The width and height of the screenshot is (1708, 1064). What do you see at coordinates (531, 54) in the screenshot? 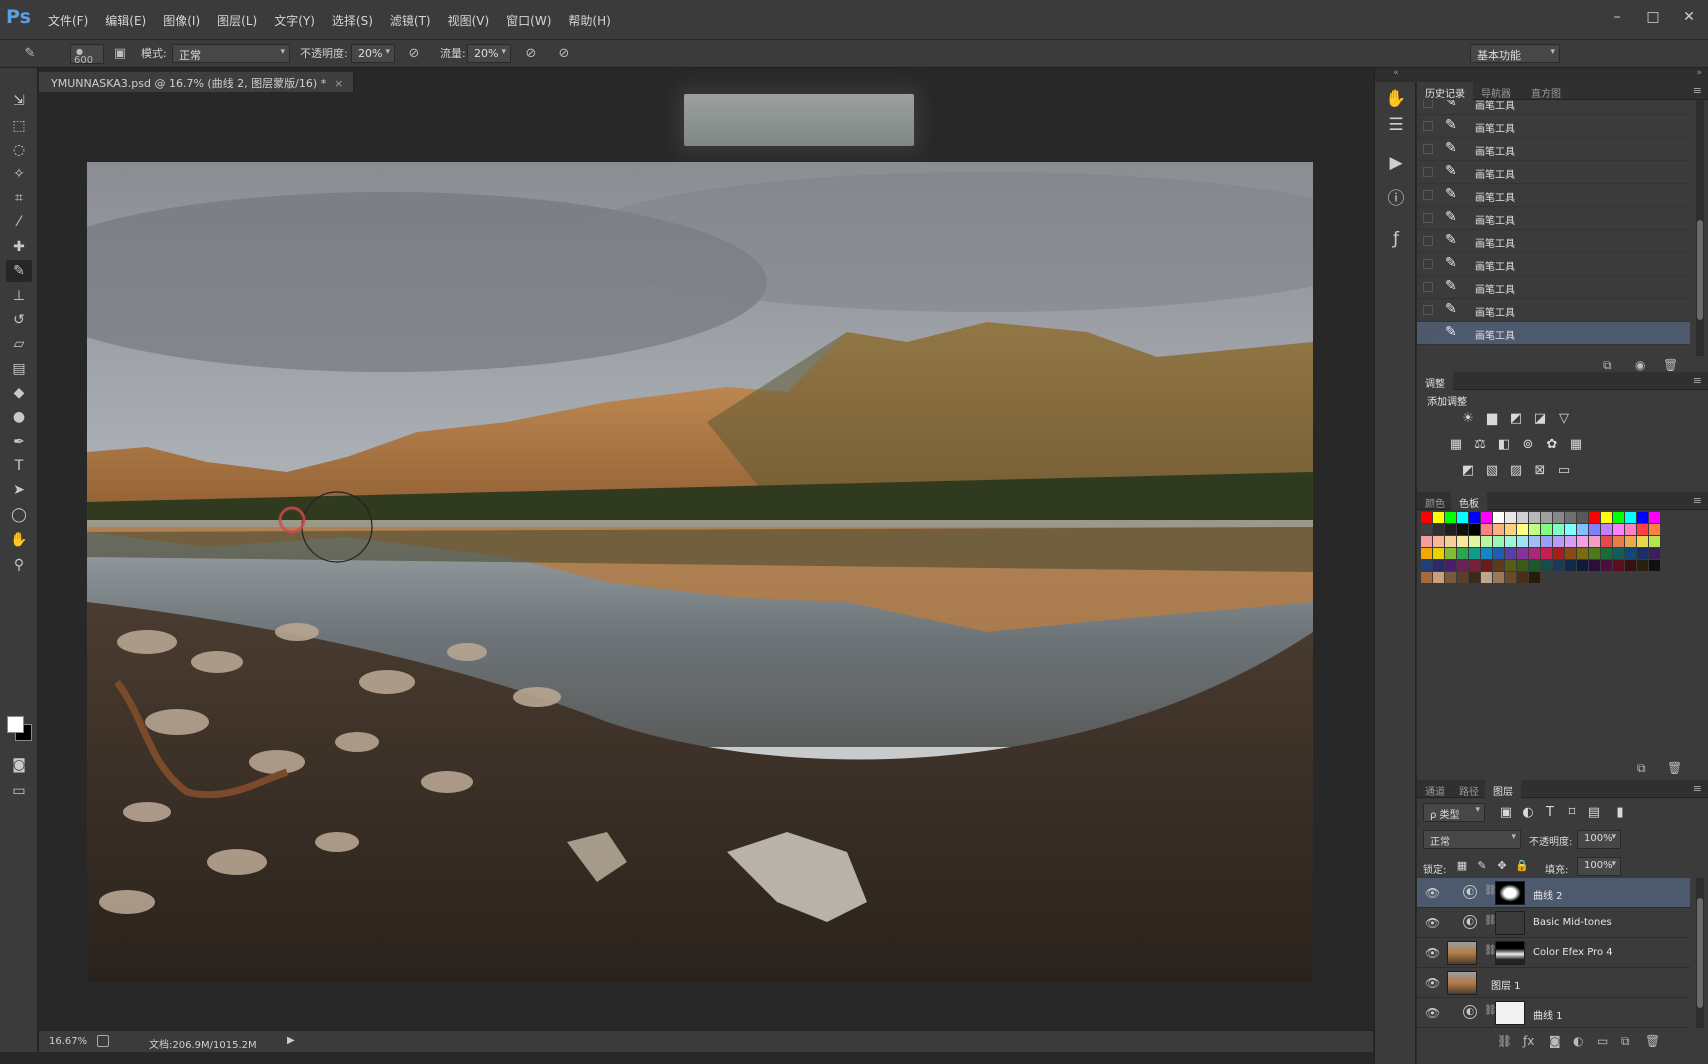
I see `airbrush-icon: ⊘` at bounding box center [531, 54].